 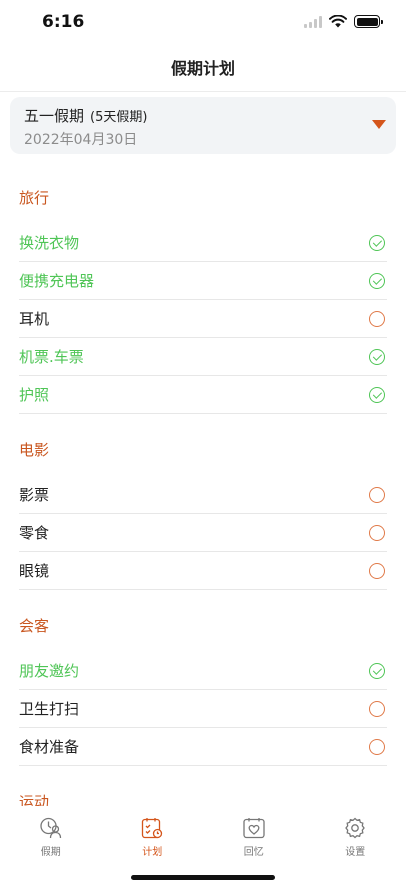 I want to click on list-item: 零食, so click(x=203, y=533).